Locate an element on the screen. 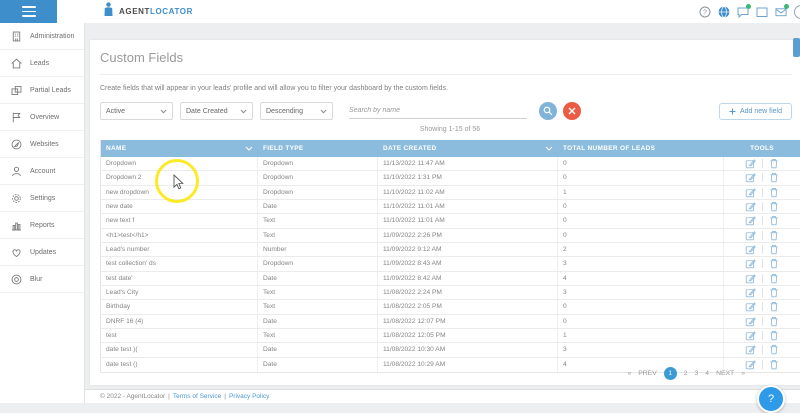  sidebar-item-account: Account is located at coordinates (42, 171).